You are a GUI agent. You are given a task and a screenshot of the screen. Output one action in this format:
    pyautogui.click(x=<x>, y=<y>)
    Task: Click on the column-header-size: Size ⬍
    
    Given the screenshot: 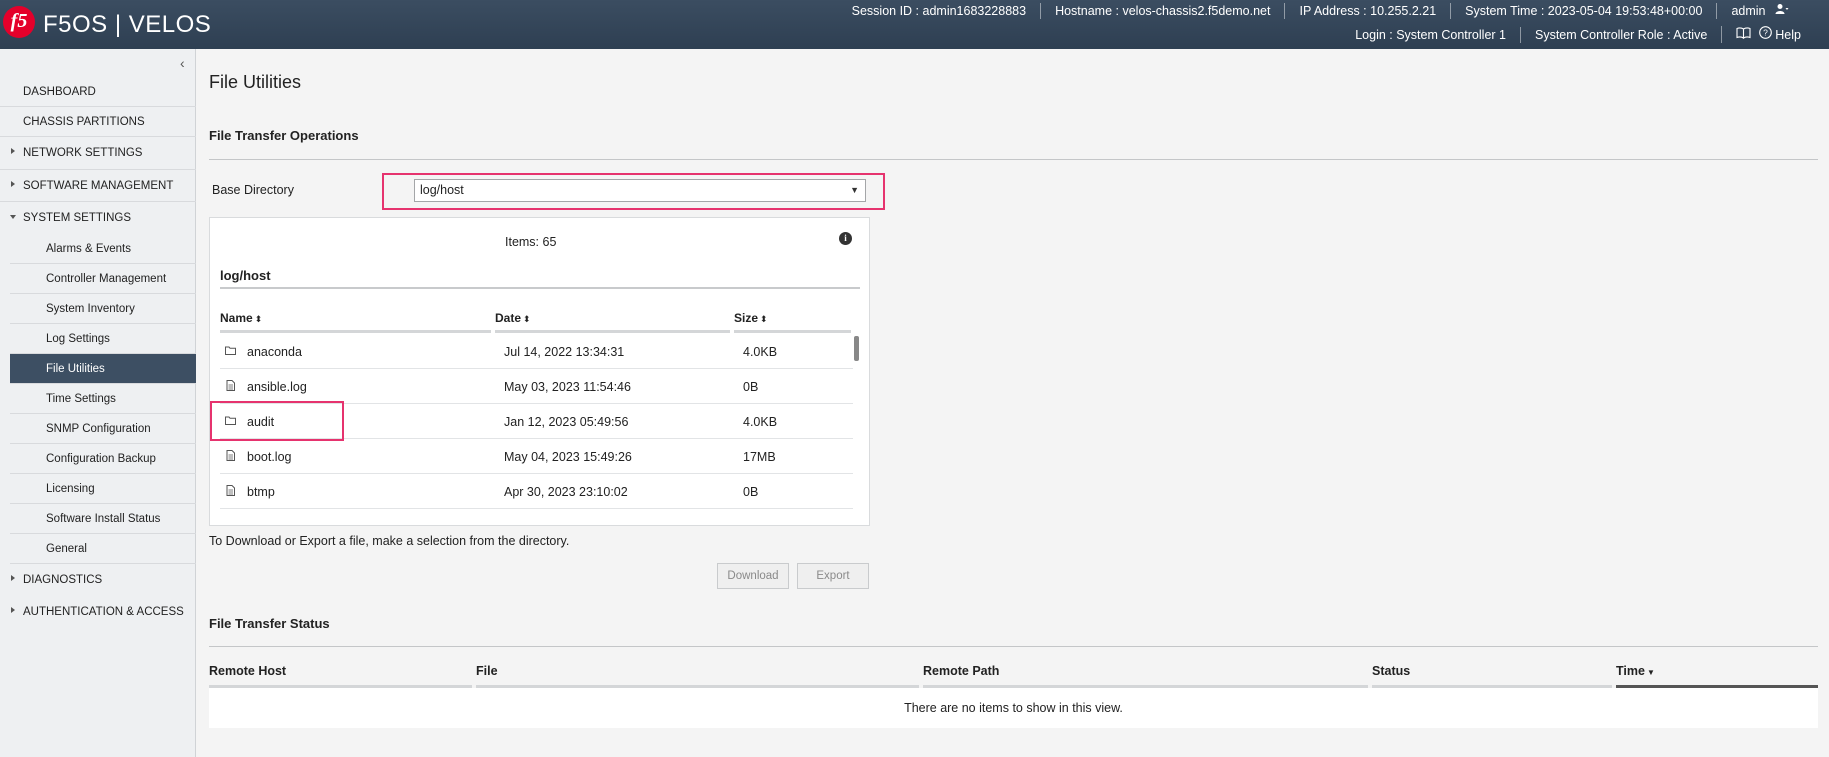 What is the action you would take?
    pyautogui.click(x=751, y=318)
    